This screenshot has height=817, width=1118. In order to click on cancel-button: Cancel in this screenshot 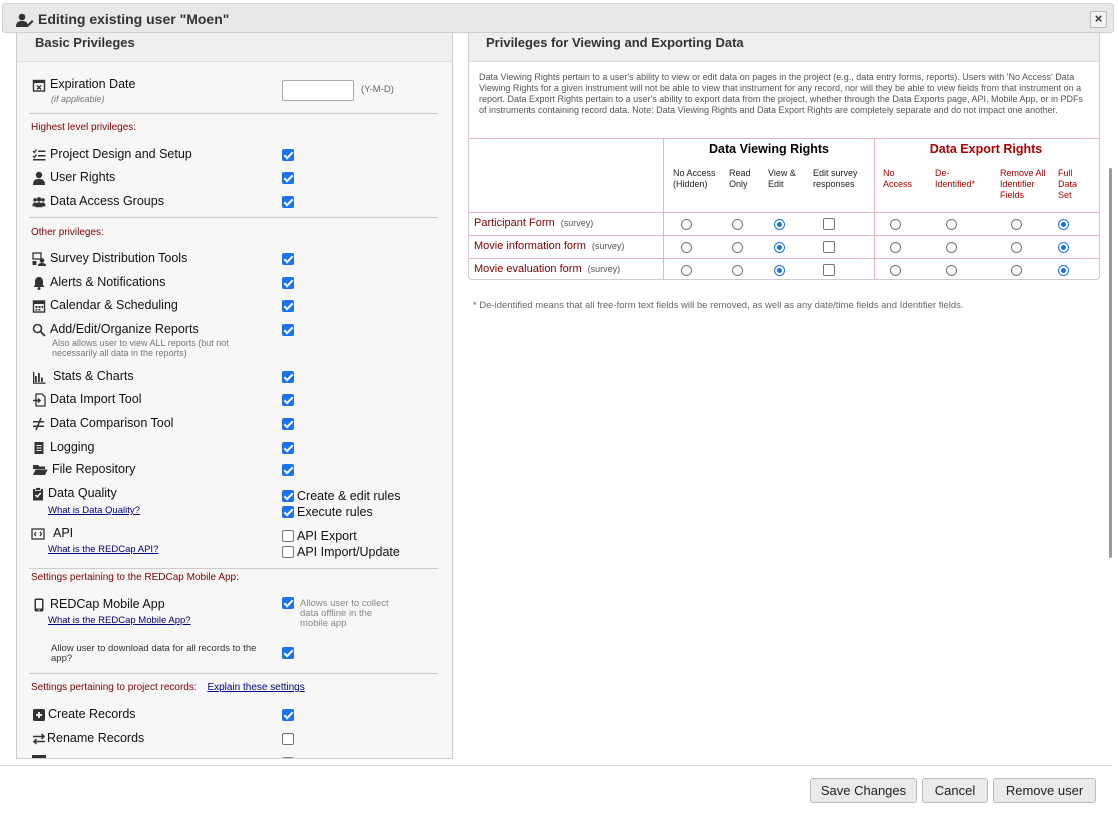, I will do `click(955, 790)`.